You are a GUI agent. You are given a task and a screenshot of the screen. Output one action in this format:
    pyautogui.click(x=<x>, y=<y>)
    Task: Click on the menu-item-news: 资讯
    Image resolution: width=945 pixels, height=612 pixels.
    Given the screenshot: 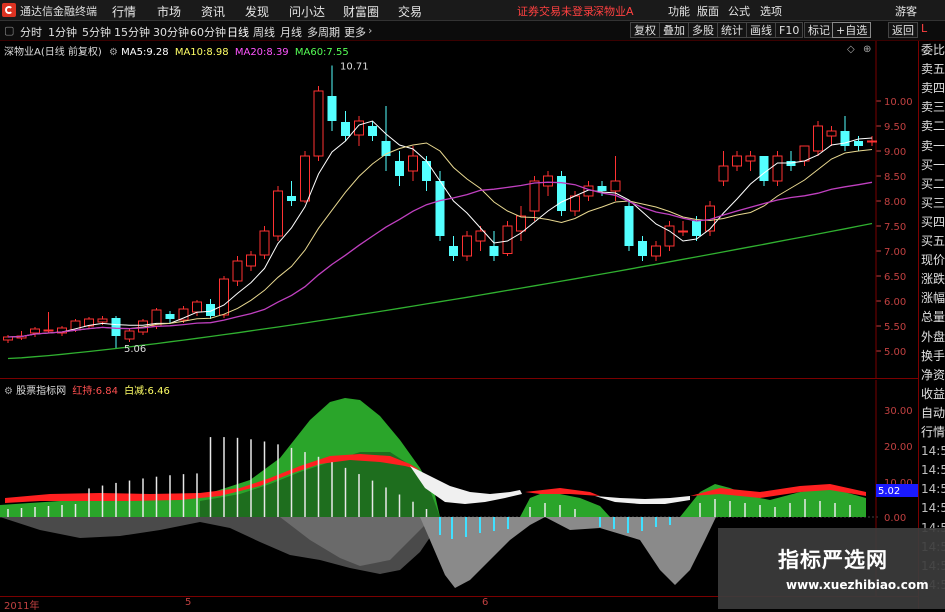 What is the action you would take?
    pyautogui.click(x=213, y=11)
    